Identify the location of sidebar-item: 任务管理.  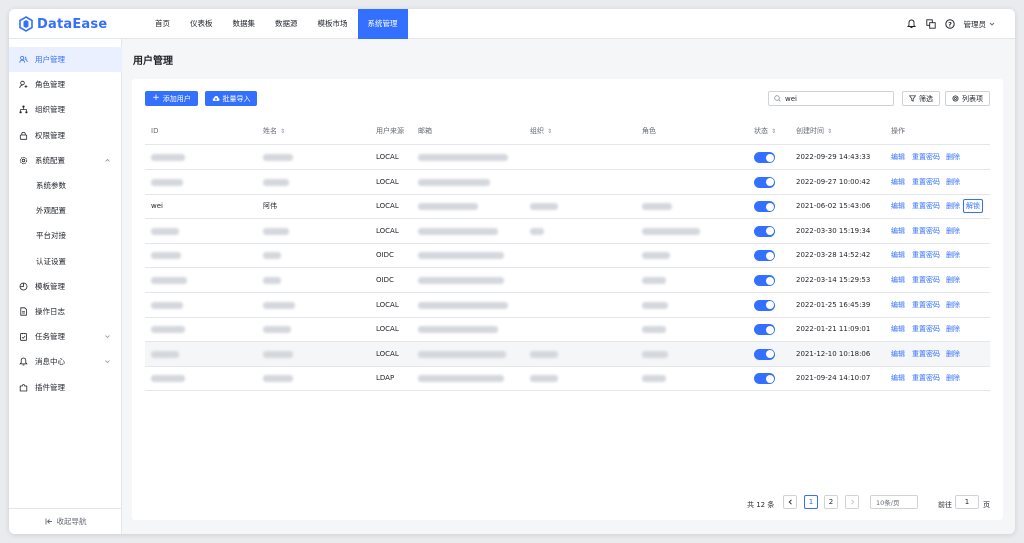
(65, 336).